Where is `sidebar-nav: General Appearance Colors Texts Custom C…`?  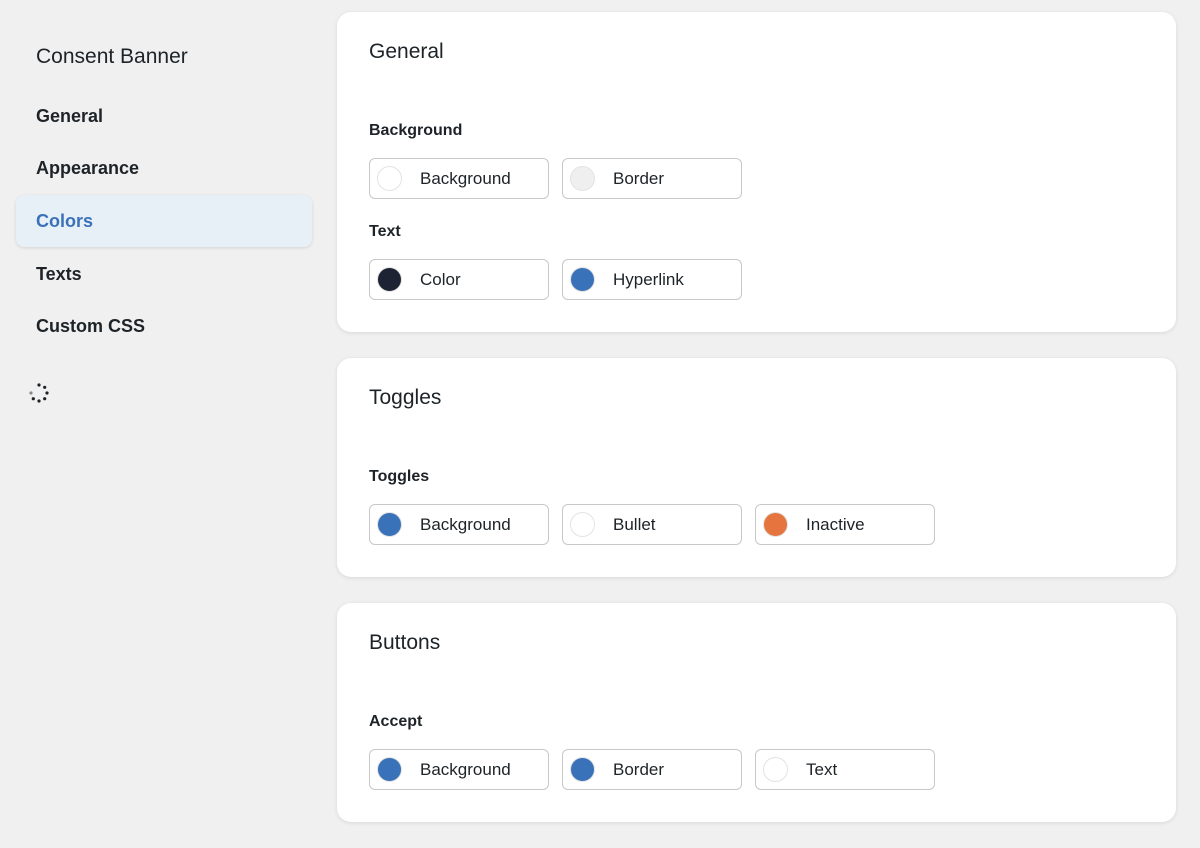
sidebar-nav: General Appearance Colors Texts Custom C… is located at coordinates (164, 221).